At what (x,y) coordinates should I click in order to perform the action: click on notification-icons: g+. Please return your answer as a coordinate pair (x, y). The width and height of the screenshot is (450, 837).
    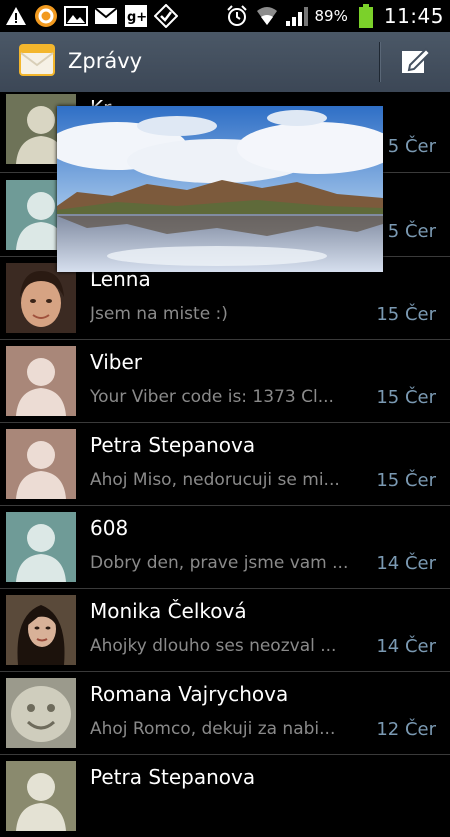
    Looking at the image, I should click on (91, 16).